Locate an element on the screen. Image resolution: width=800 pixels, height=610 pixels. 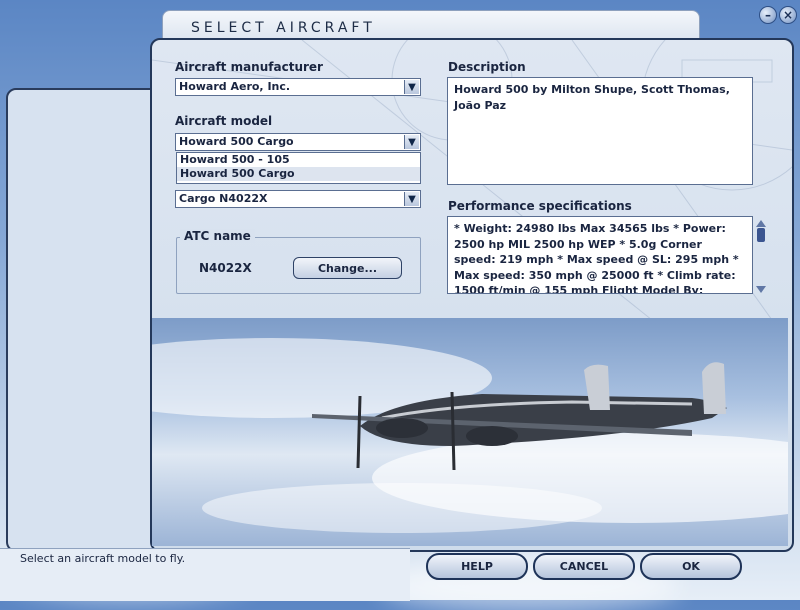
scroll-down-icon is located at coordinates (761, 289).